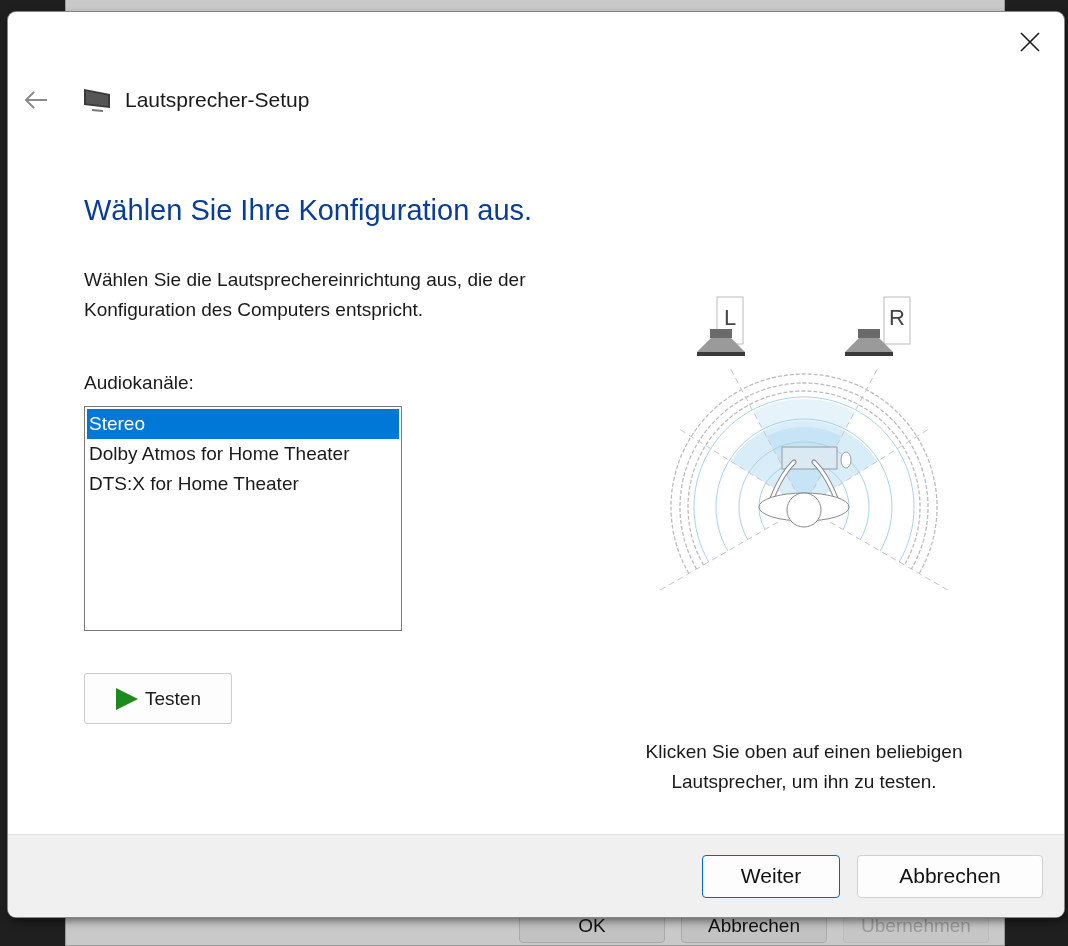  What do you see at coordinates (139, 383) in the screenshot?
I see `channels-label: Audiokanäle:` at bounding box center [139, 383].